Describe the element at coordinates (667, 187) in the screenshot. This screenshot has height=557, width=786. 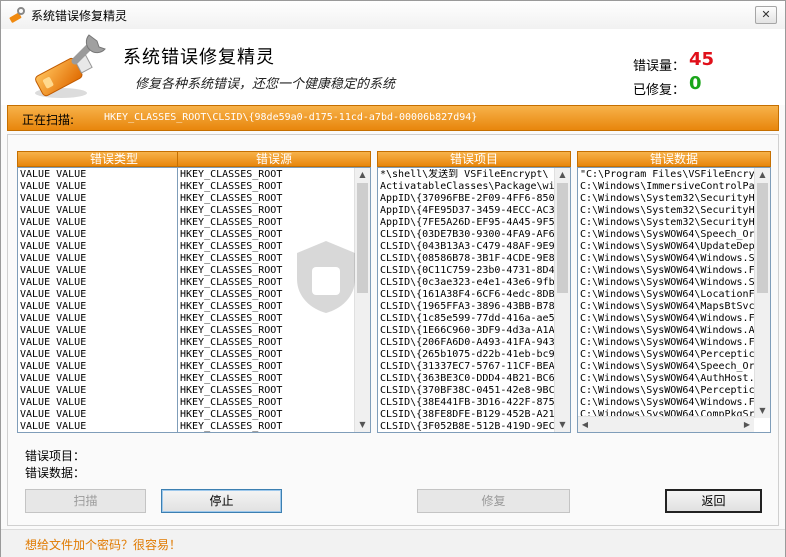
I see `list-item: C:\Windows\ImmersiveControlPa` at that location.